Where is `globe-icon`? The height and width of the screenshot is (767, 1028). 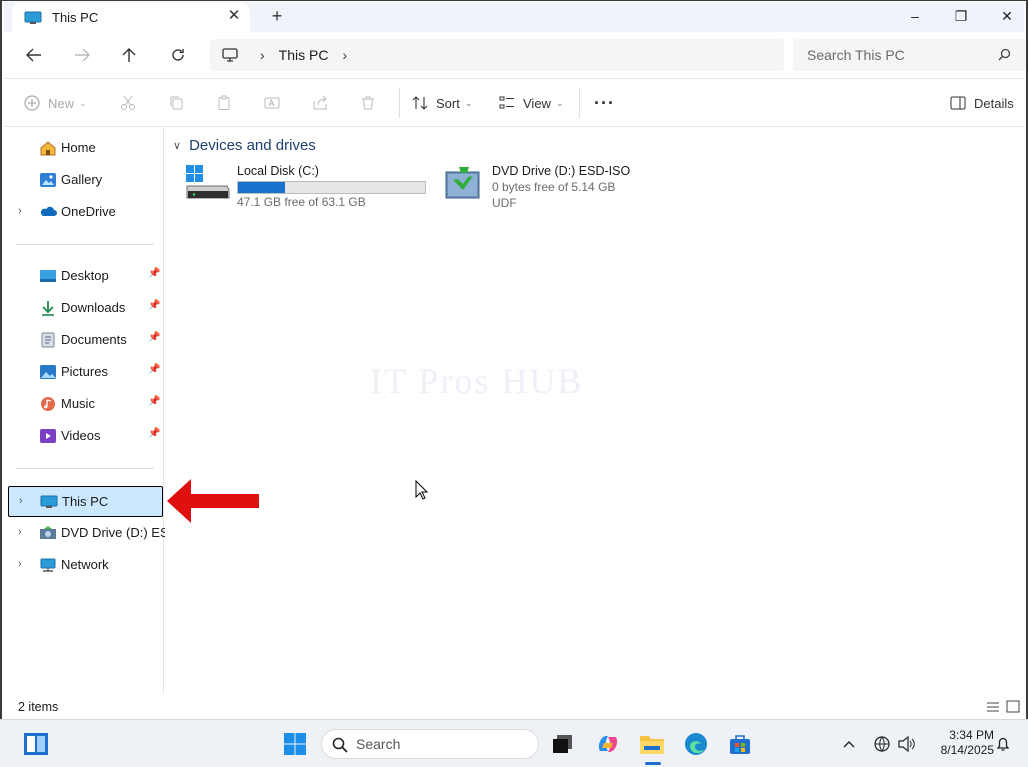
globe-icon is located at coordinates (882, 744).